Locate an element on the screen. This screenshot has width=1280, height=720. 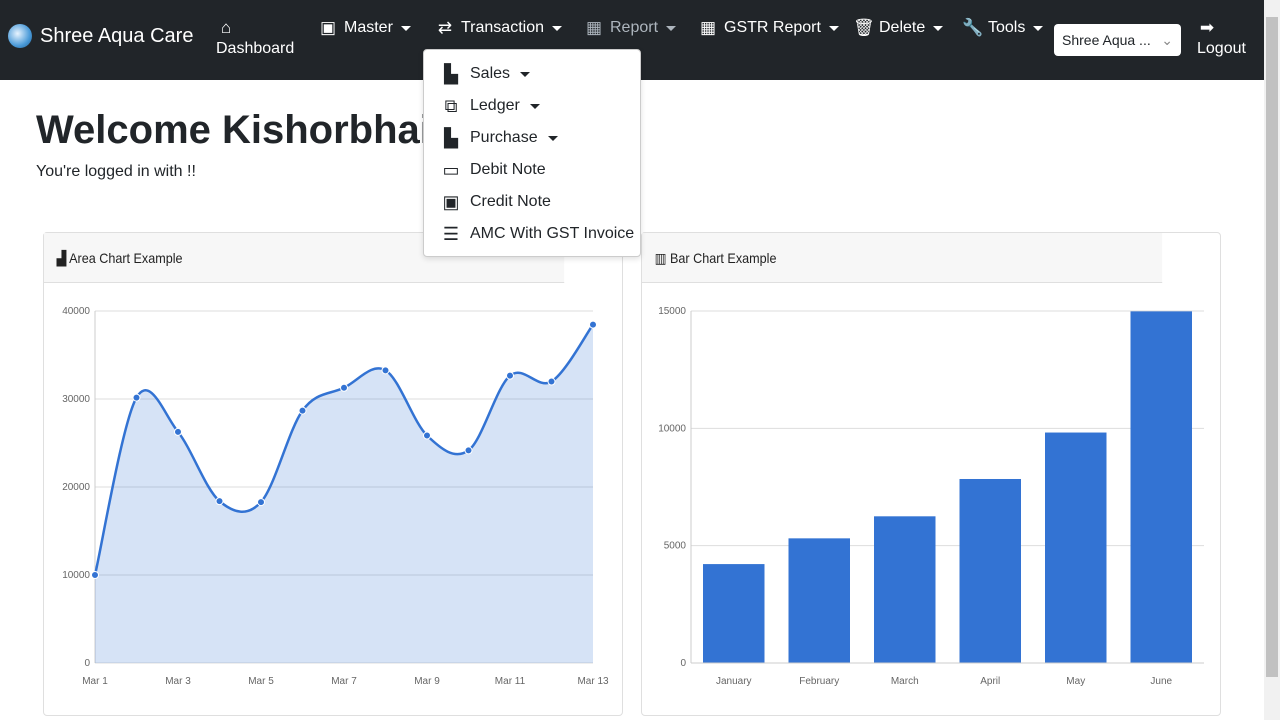
copy-icon: ⧉ is located at coordinates (451, 105).